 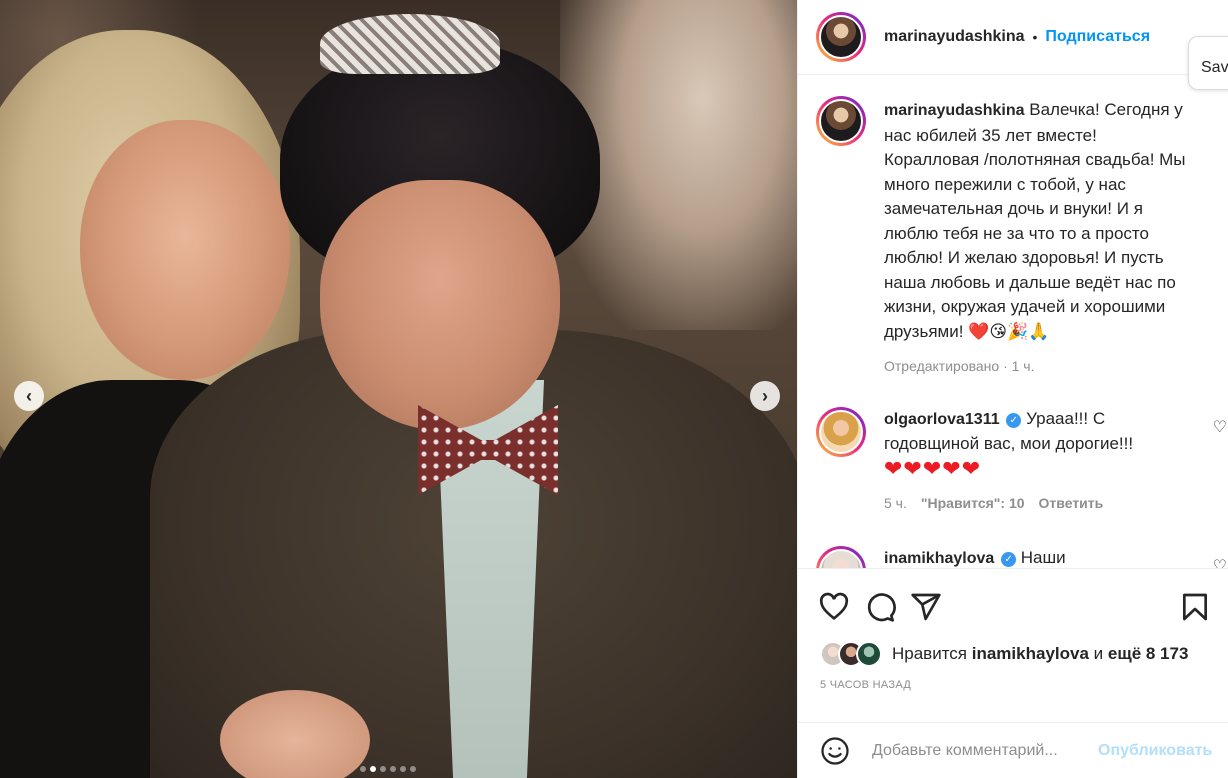 I want to click on comment: inamikhaylova ✓ Наши ♡, so click(x=1013, y=557).